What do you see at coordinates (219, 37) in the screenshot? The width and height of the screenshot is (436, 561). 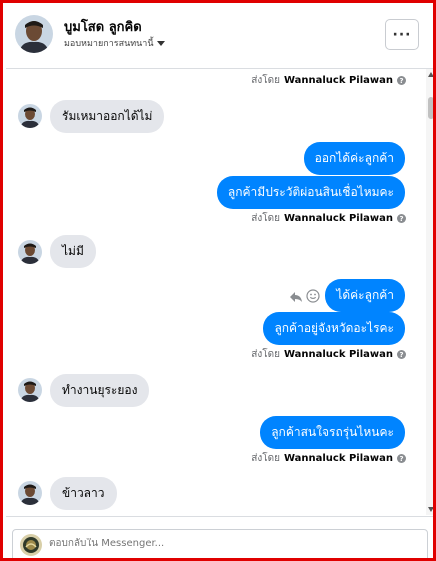 I see `conversation-header: บูมโสด ลูกคิด มอบหมายการสนทนานี้ ···` at bounding box center [219, 37].